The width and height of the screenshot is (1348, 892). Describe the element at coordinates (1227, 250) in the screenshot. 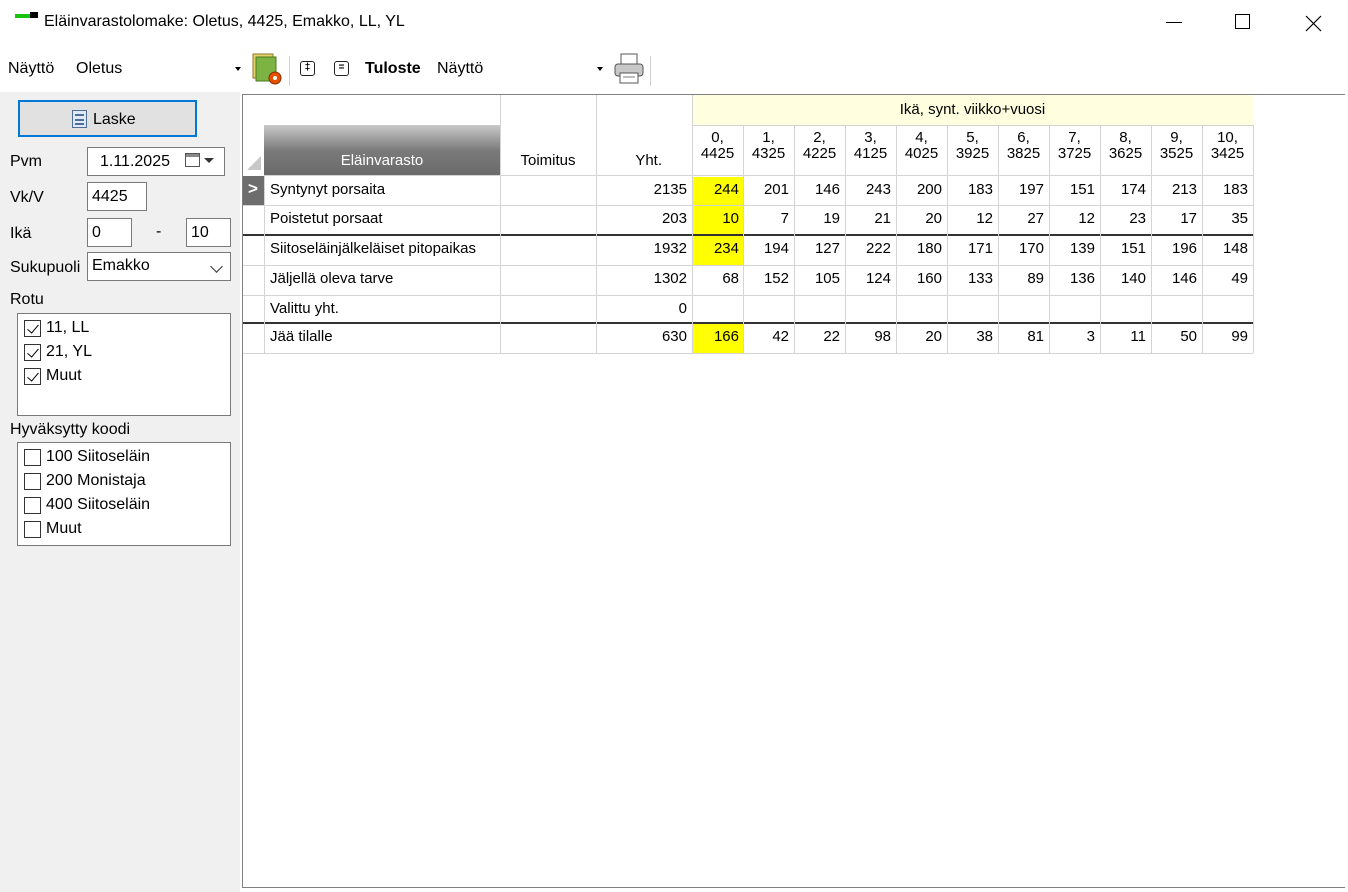

I see `table-cell: 148` at that location.